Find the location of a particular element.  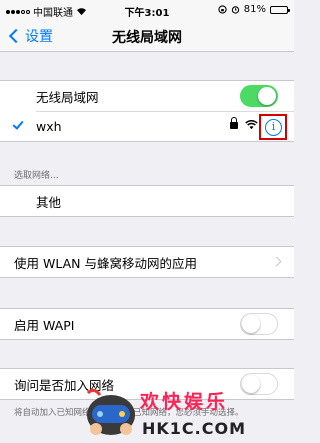

wapi-row: 启用 WAPI is located at coordinates (147, 324).